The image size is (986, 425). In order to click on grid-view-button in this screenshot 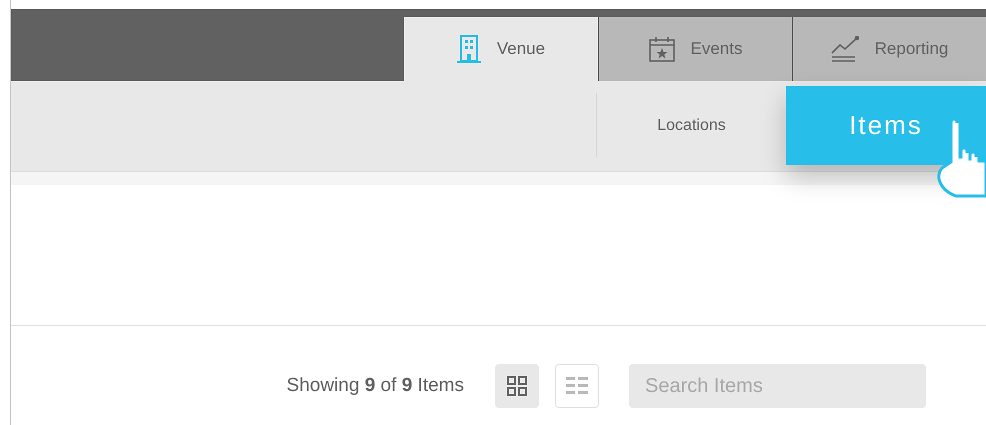, I will do `click(517, 386)`.